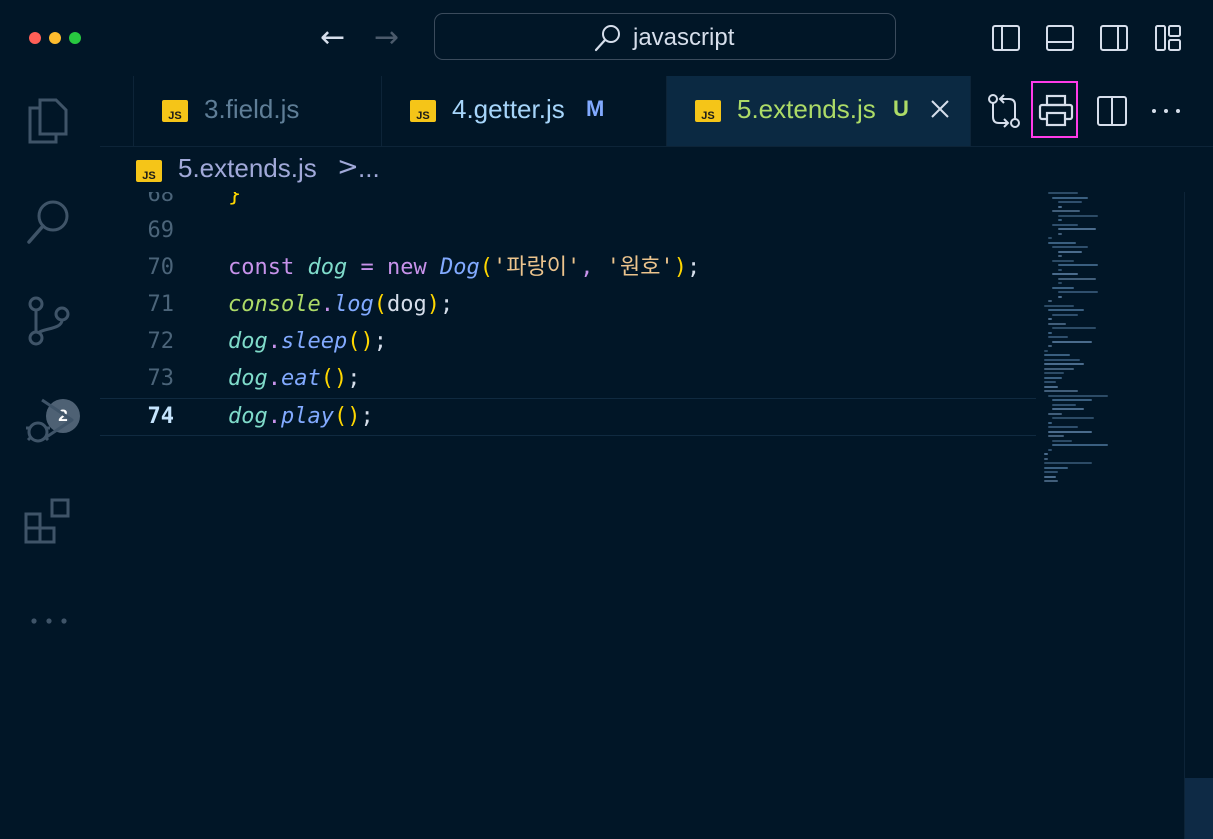 The height and width of the screenshot is (839, 1213). What do you see at coordinates (49, 121) in the screenshot?
I see `explorer-icon` at bounding box center [49, 121].